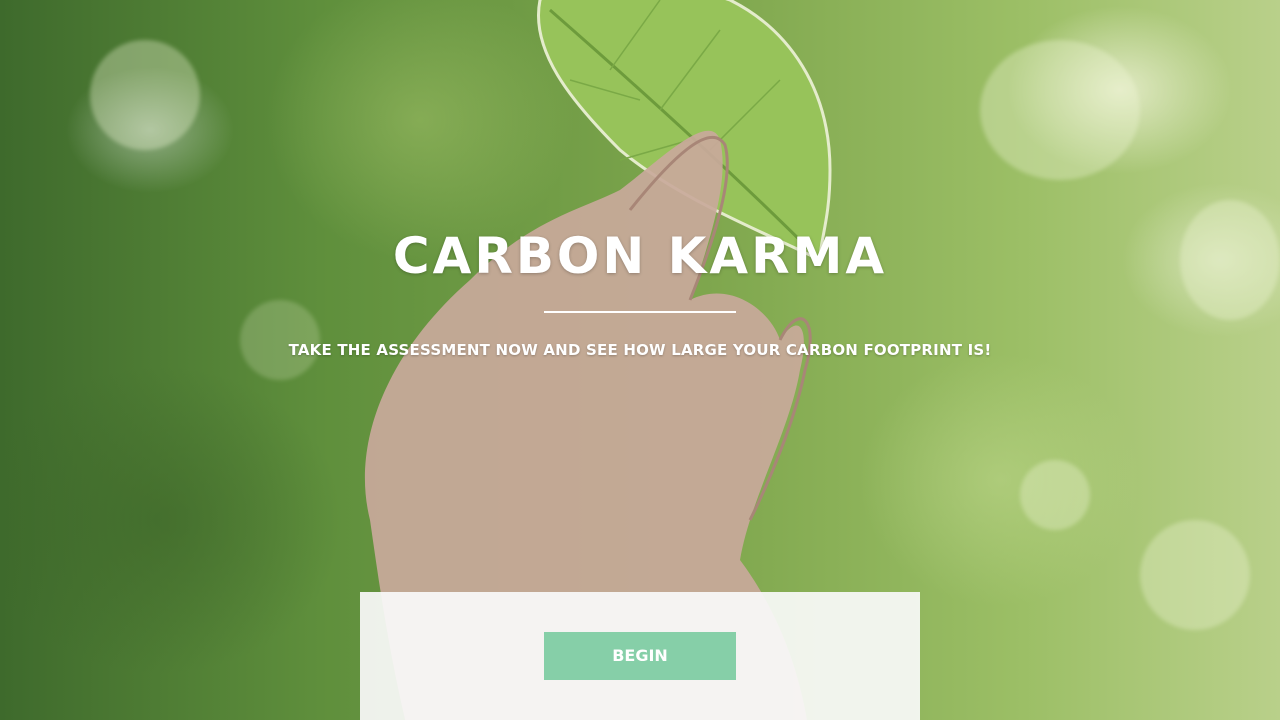  Describe the element at coordinates (640, 312) in the screenshot. I see `title-divider` at that location.